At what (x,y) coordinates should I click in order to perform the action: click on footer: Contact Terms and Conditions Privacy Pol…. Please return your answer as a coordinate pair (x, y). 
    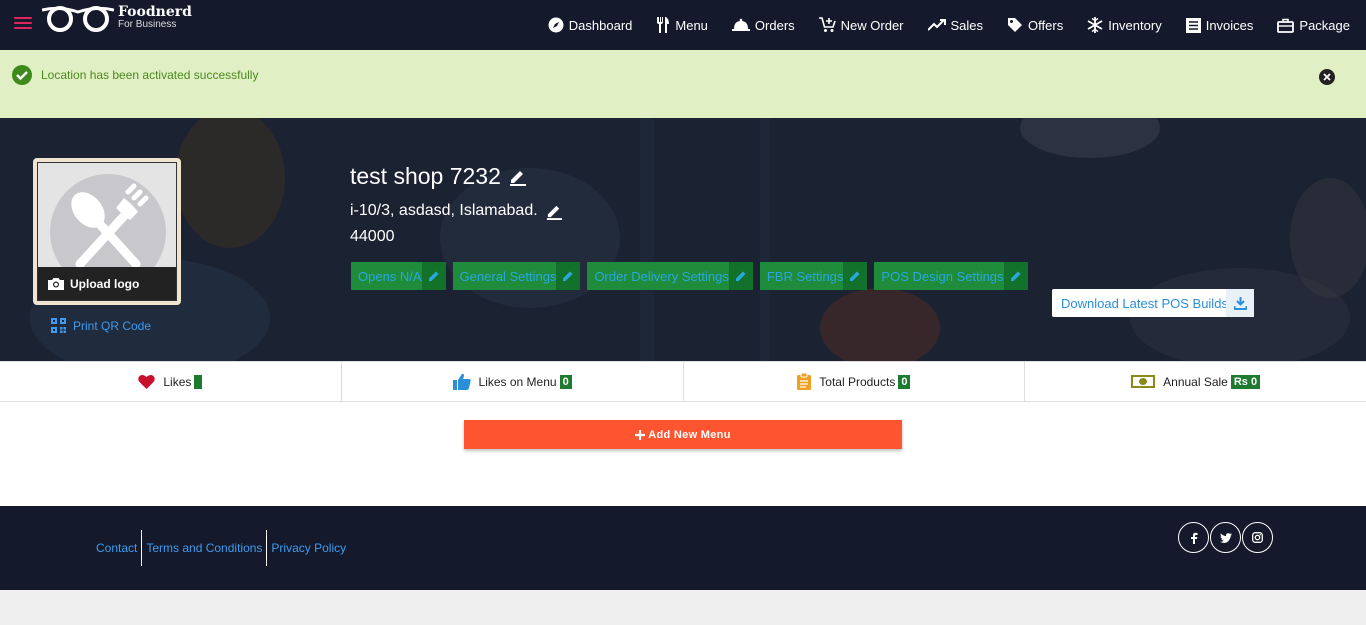
    Looking at the image, I should click on (683, 548).